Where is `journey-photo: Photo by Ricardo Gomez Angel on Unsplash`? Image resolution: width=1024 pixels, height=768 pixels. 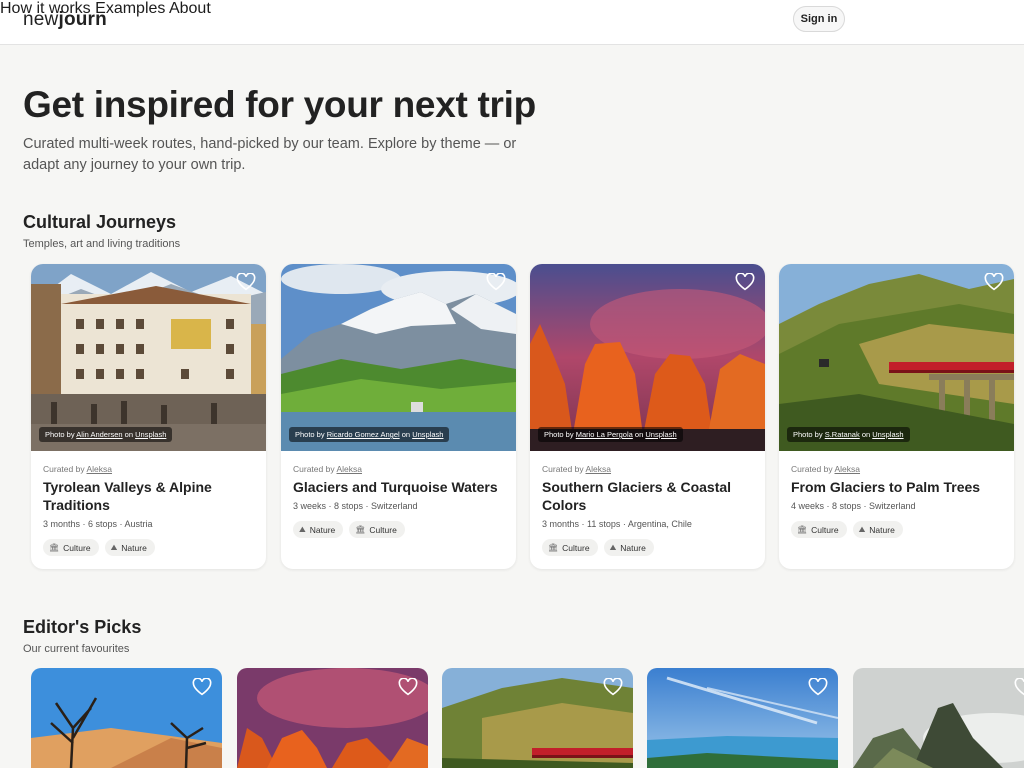
journey-photo: Photo by Ricardo Gomez Angel on Unsplash is located at coordinates (398, 357).